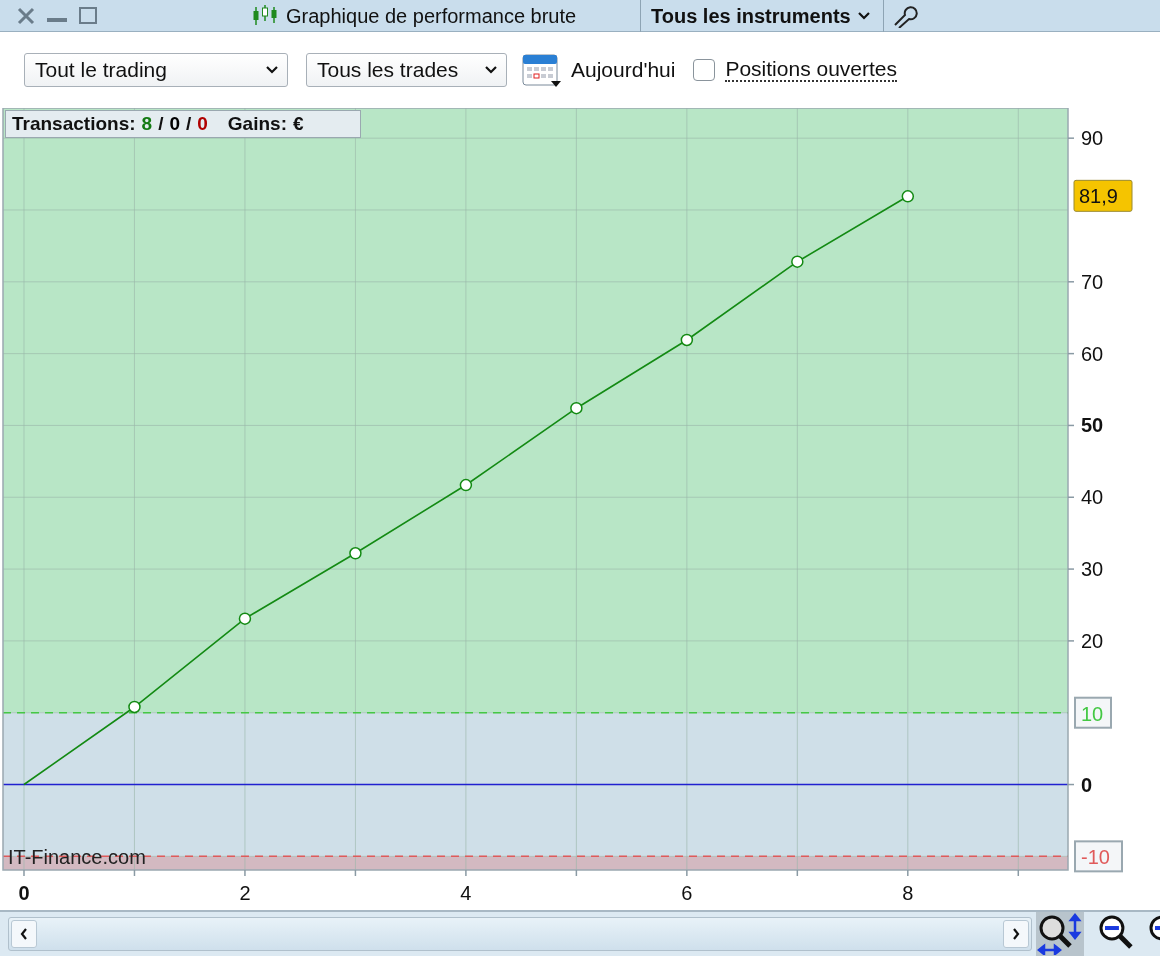 This screenshot has width=1160, height=956. What do you see at coordinates (623, 70) in the screenshot?
I see `date-label: Aujourd'hui` at bounding box center [623, 70].